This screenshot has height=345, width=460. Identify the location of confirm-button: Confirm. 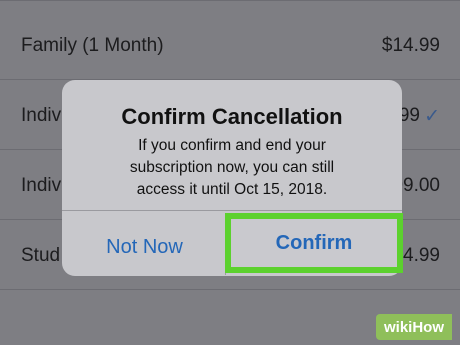
(314, 243).